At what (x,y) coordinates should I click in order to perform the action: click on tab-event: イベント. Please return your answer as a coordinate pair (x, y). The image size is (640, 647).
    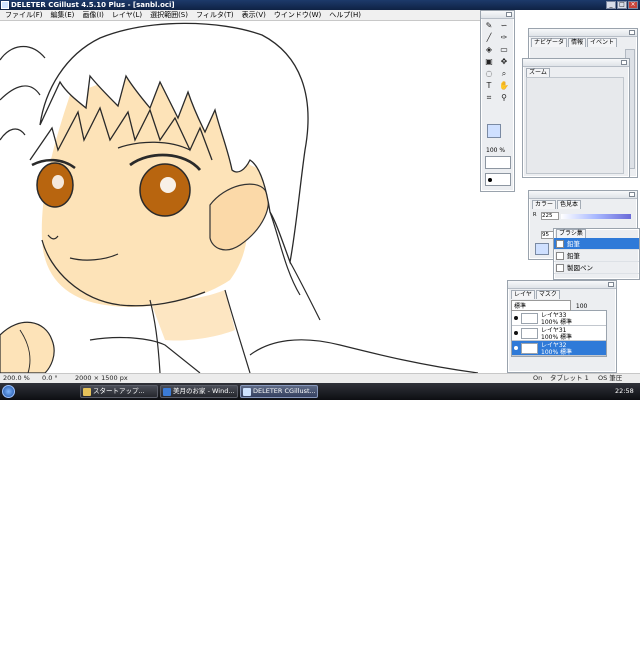
    Looking at the image, I should click on (602, 42).